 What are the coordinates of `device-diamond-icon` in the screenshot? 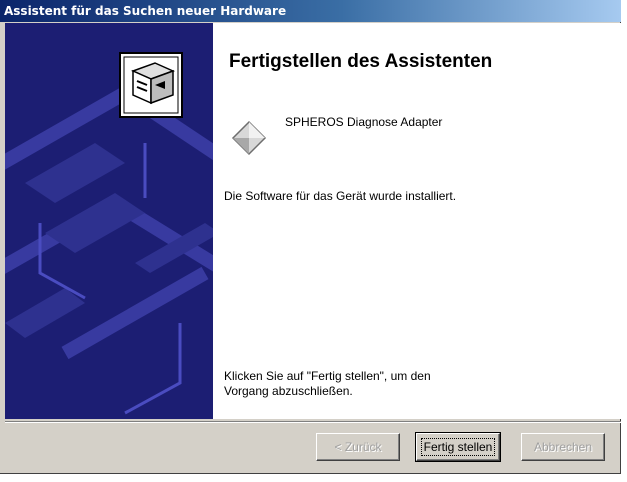 It's located at (249, 138).